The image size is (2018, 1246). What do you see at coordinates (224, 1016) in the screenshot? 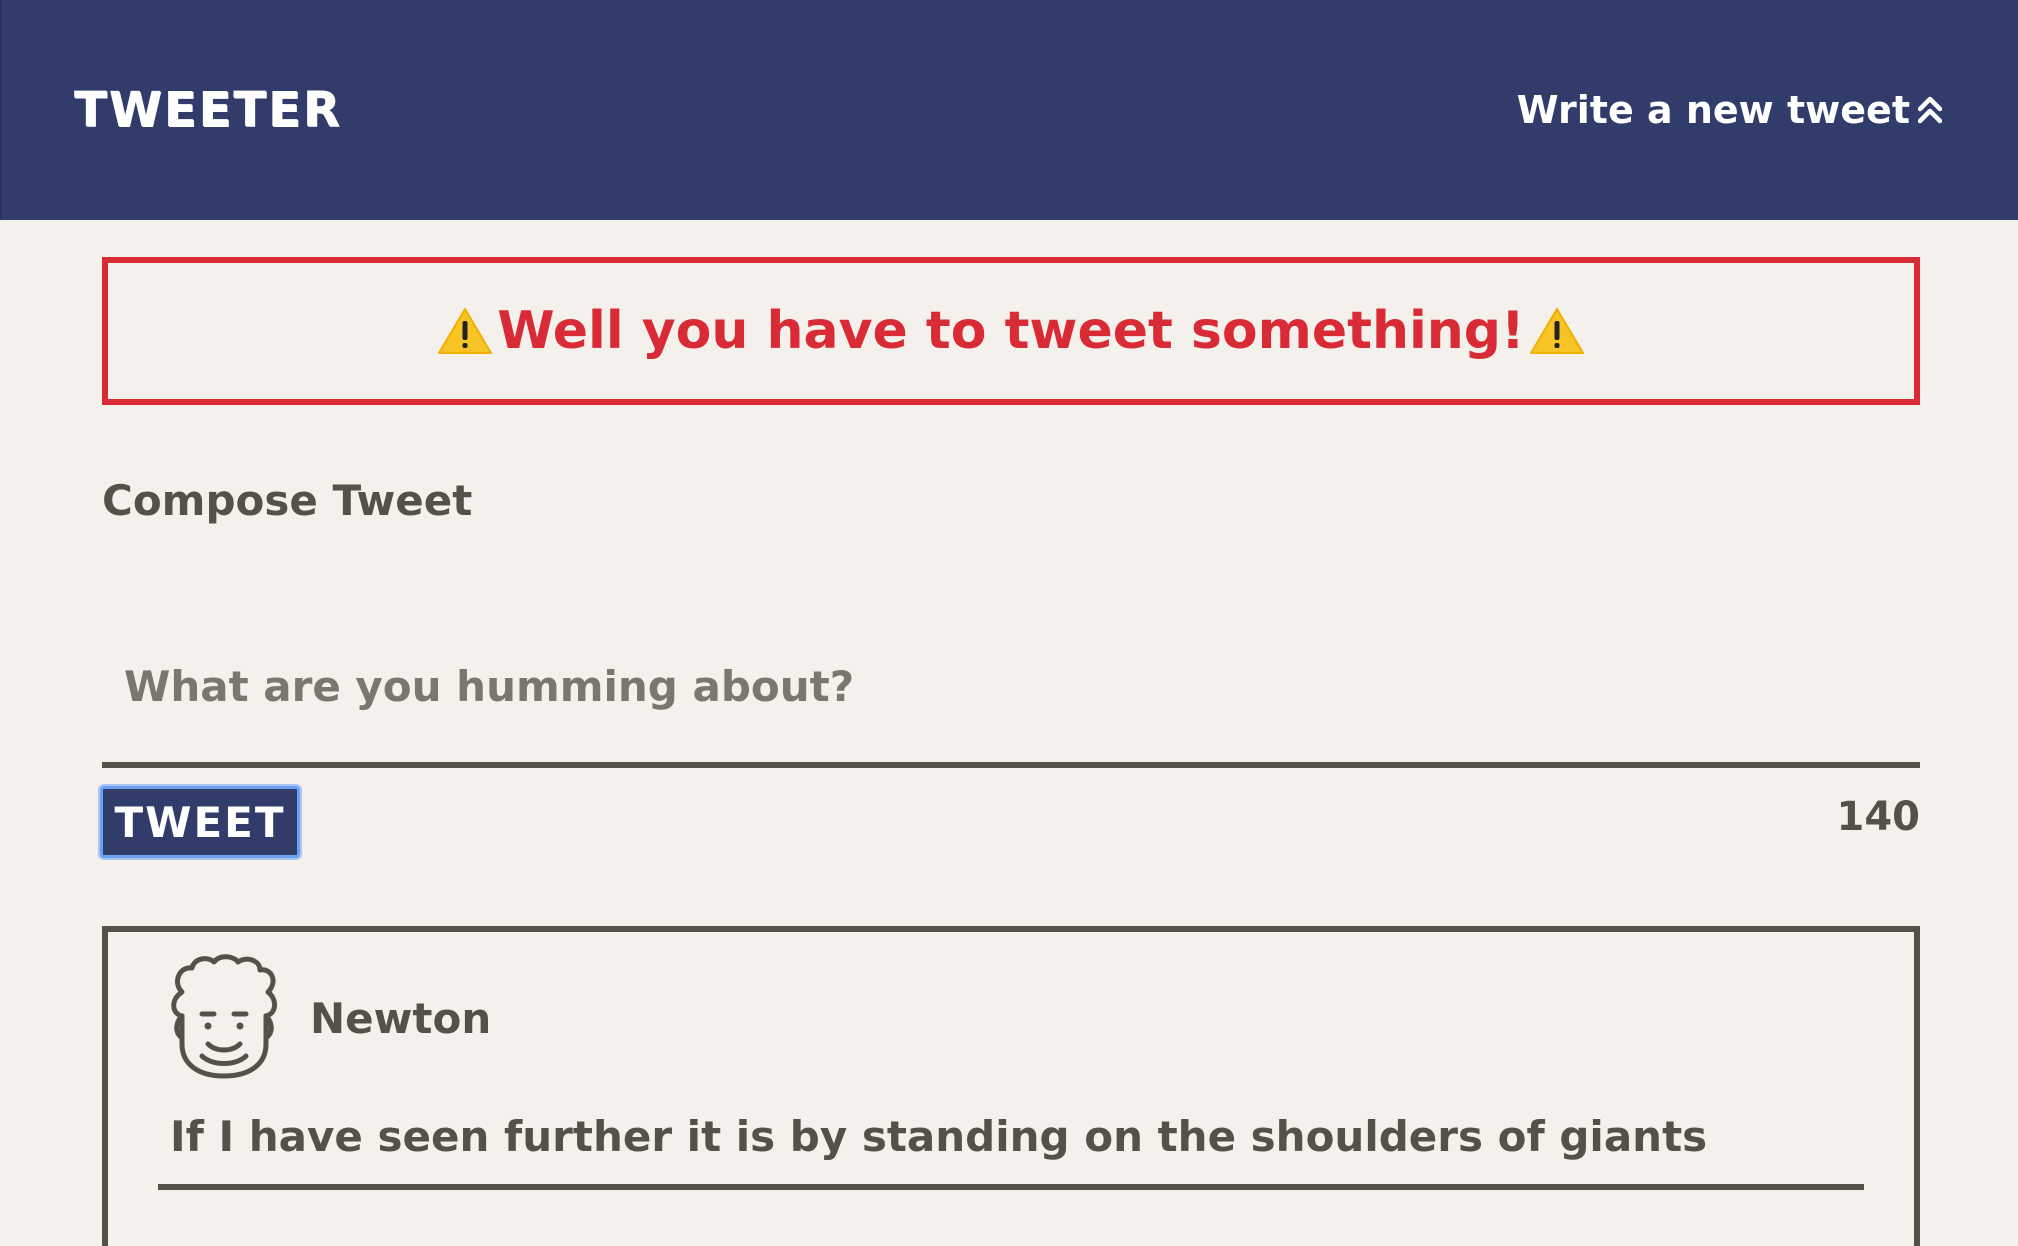
I see `newton-avatar-icon` at bounding box center [224, 1016].